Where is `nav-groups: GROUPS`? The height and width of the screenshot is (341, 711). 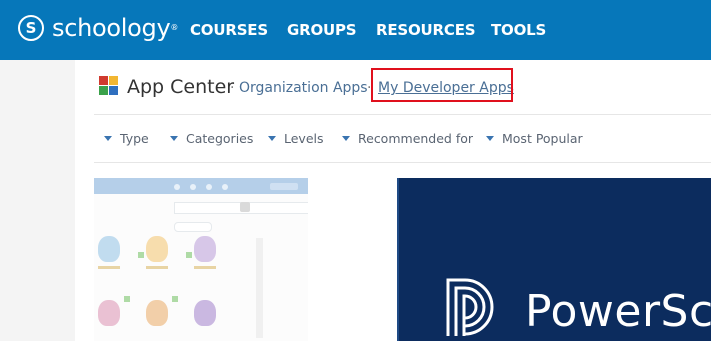
nav-groups: GROUPS is located at coordinates (322, 30).